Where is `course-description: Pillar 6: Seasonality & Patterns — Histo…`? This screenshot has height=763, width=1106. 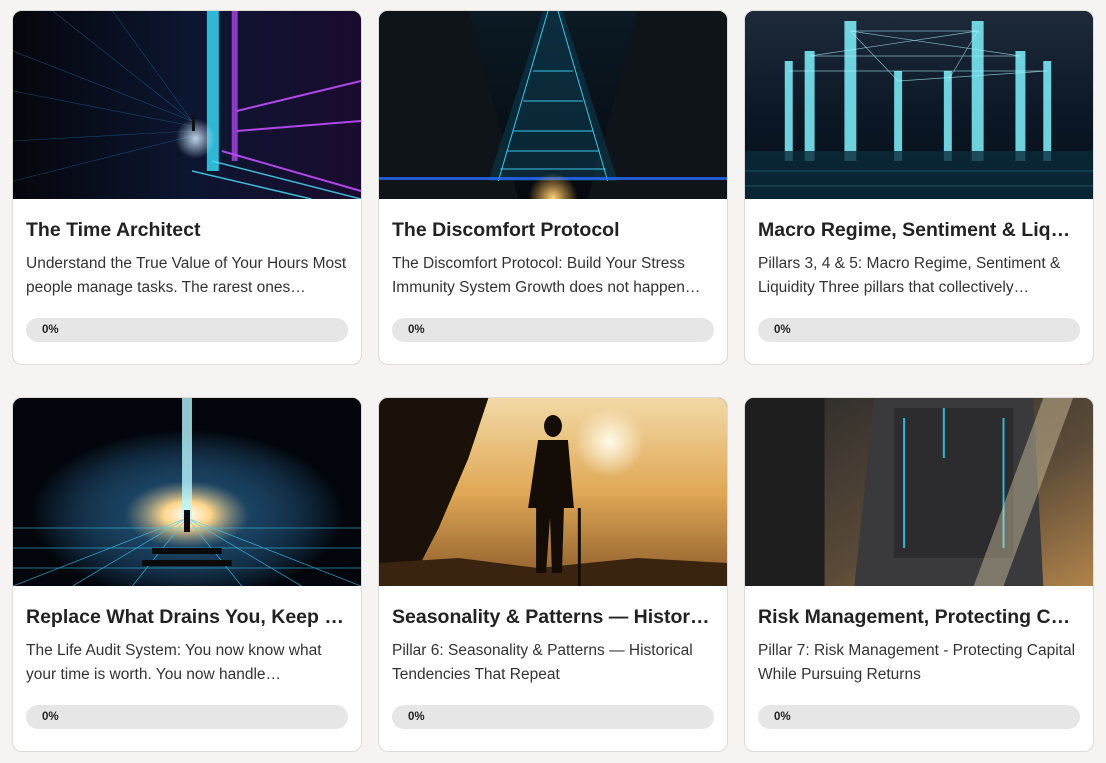 course-description: Pillar 6: Seasonality & Patterns — Histo… is located at coordinates (542, 662).